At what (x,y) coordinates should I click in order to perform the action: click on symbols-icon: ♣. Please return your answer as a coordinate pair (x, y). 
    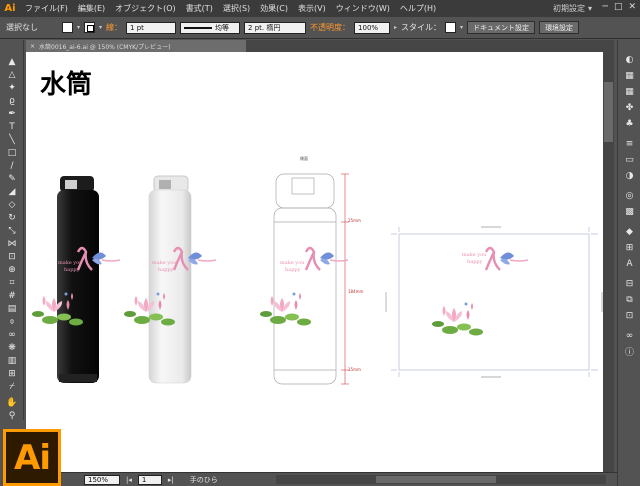
    Looking at the image, I should click on (629, 123).